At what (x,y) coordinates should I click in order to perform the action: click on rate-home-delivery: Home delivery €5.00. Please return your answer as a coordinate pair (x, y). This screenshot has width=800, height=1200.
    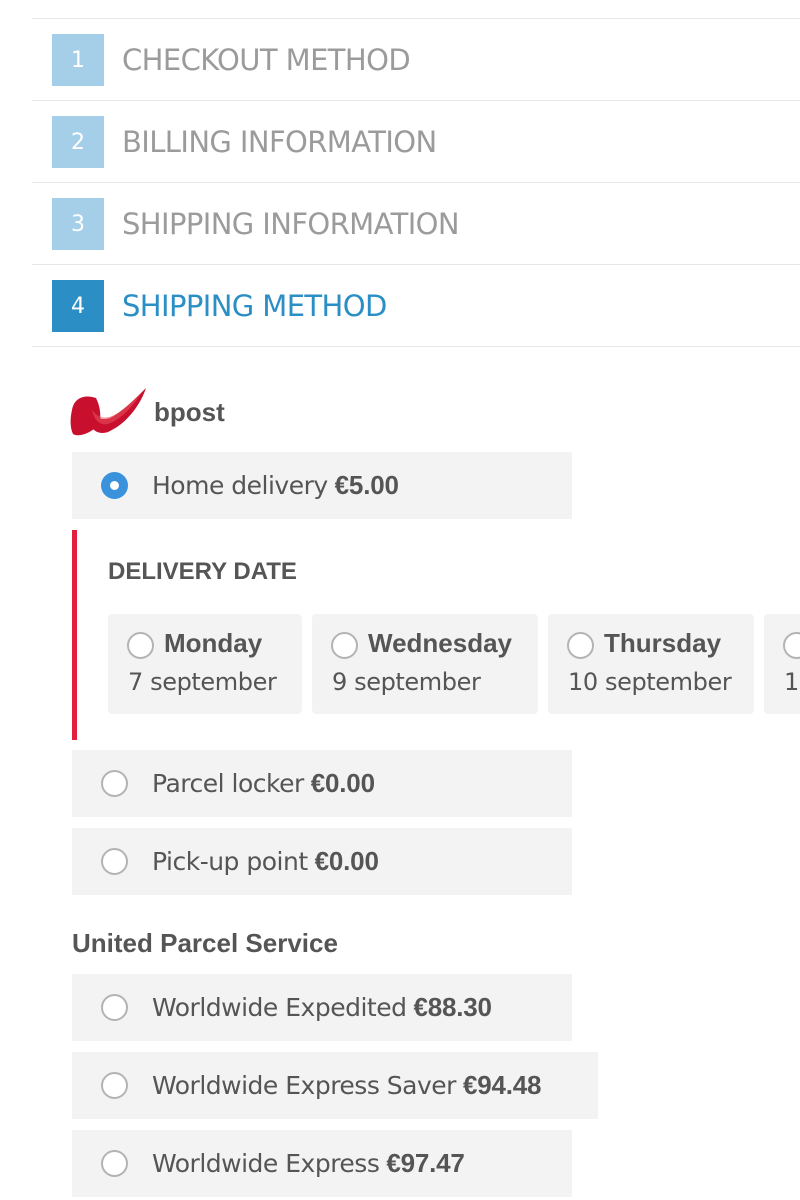
    Looking at the image, I should click on (322, 485).